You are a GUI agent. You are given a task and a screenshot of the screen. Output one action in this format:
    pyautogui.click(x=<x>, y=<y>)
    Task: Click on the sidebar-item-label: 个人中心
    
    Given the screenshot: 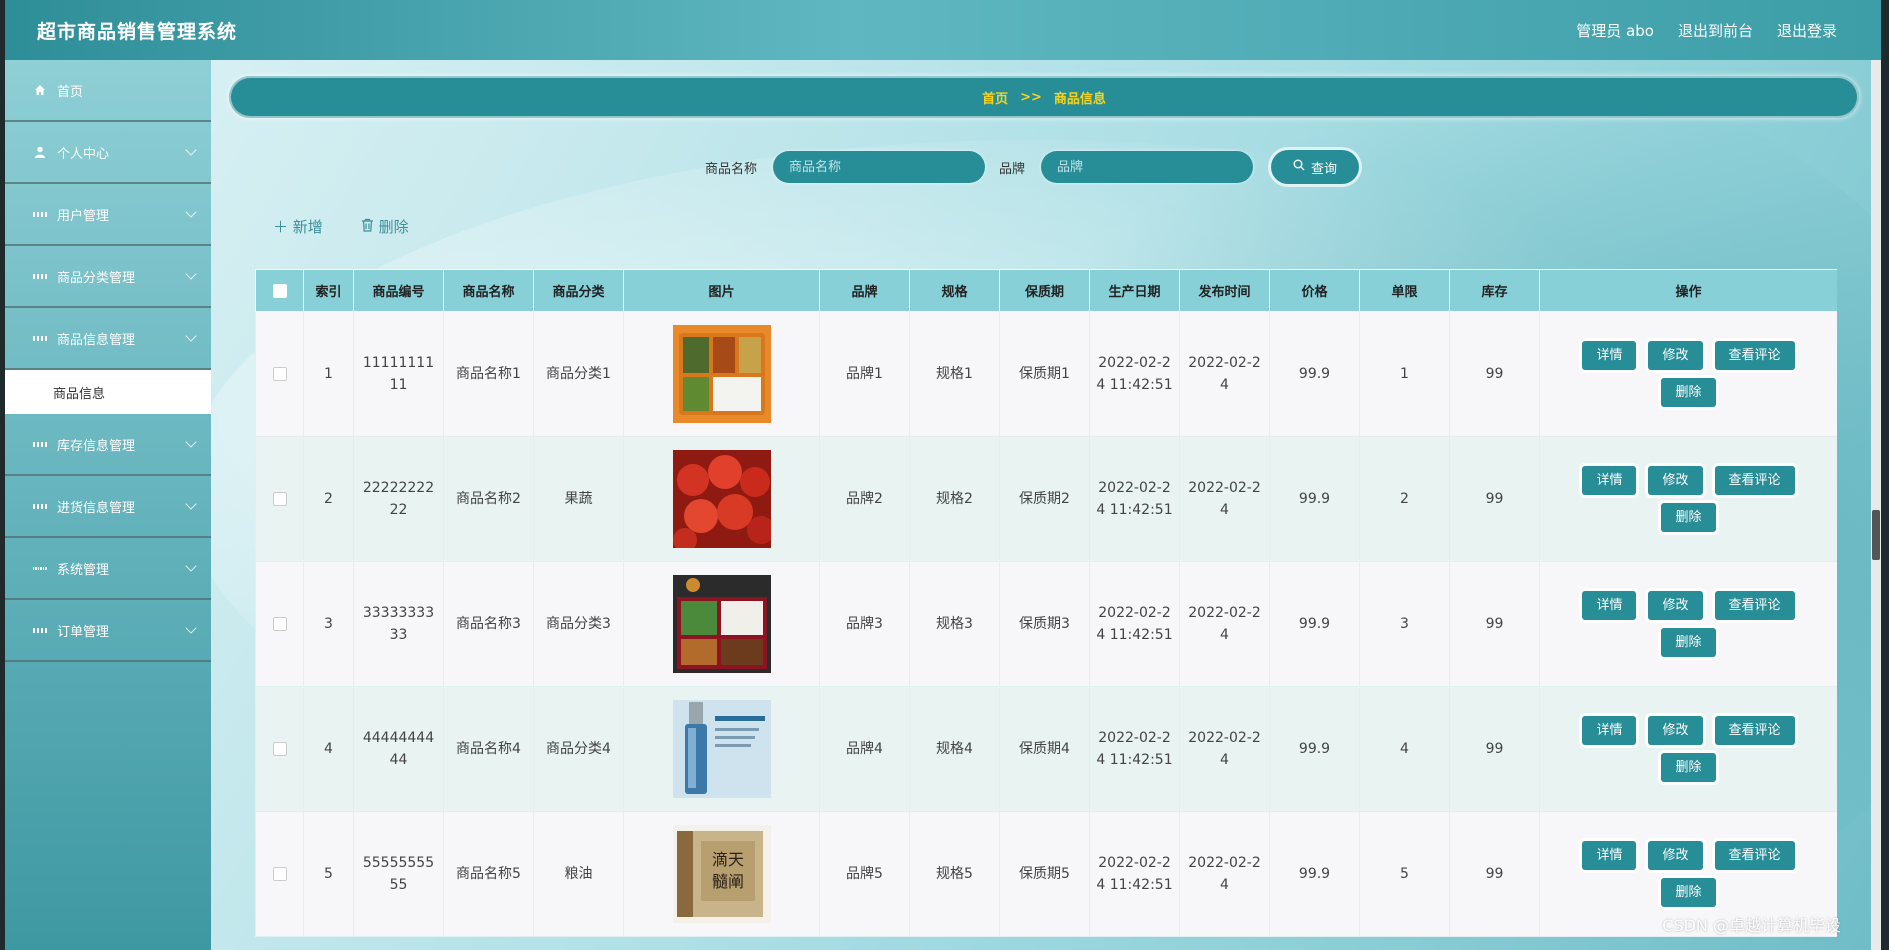 What is the action you would take?
    pyautogui.click(x=83, y=154)
    